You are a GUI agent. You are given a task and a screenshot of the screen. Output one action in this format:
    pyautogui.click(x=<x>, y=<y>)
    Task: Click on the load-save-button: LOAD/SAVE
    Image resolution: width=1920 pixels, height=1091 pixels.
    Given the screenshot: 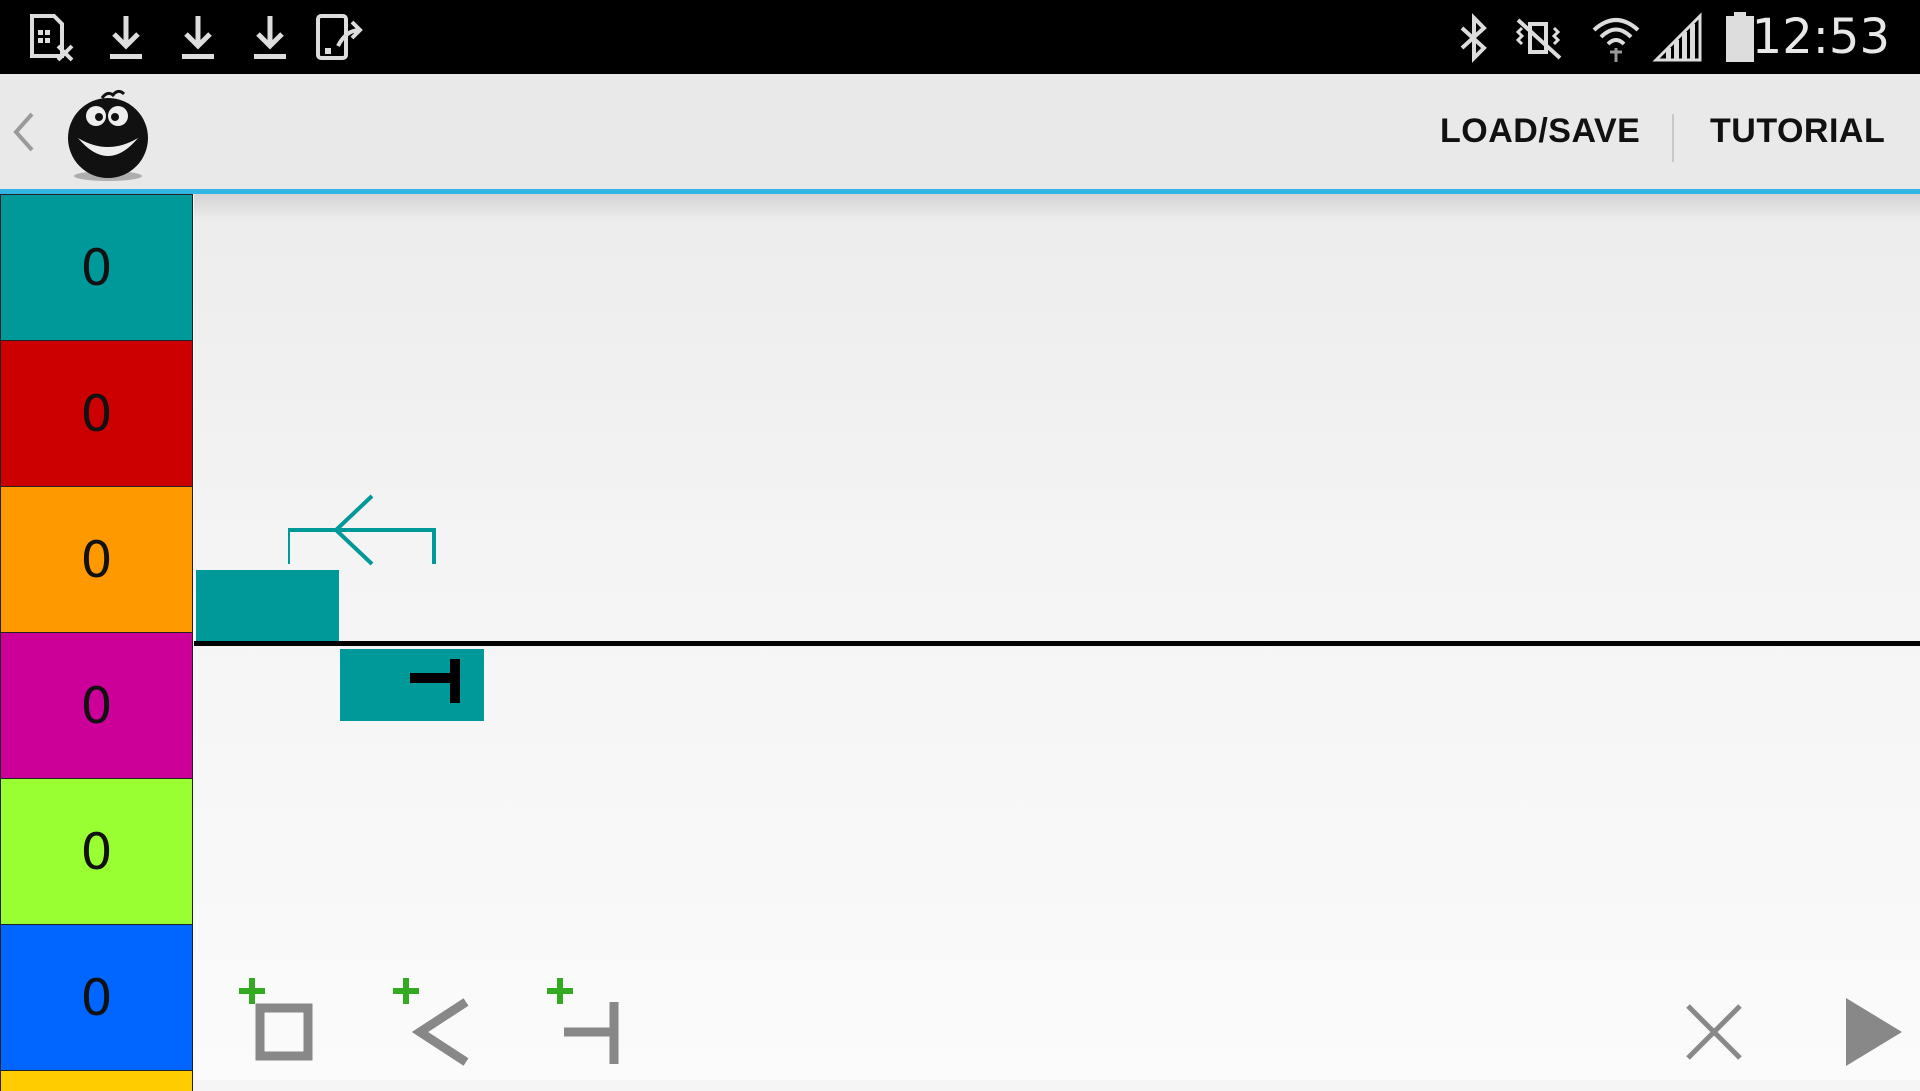 What is the action you would take?
    pyautogui.click(x=1540, y=131)
    